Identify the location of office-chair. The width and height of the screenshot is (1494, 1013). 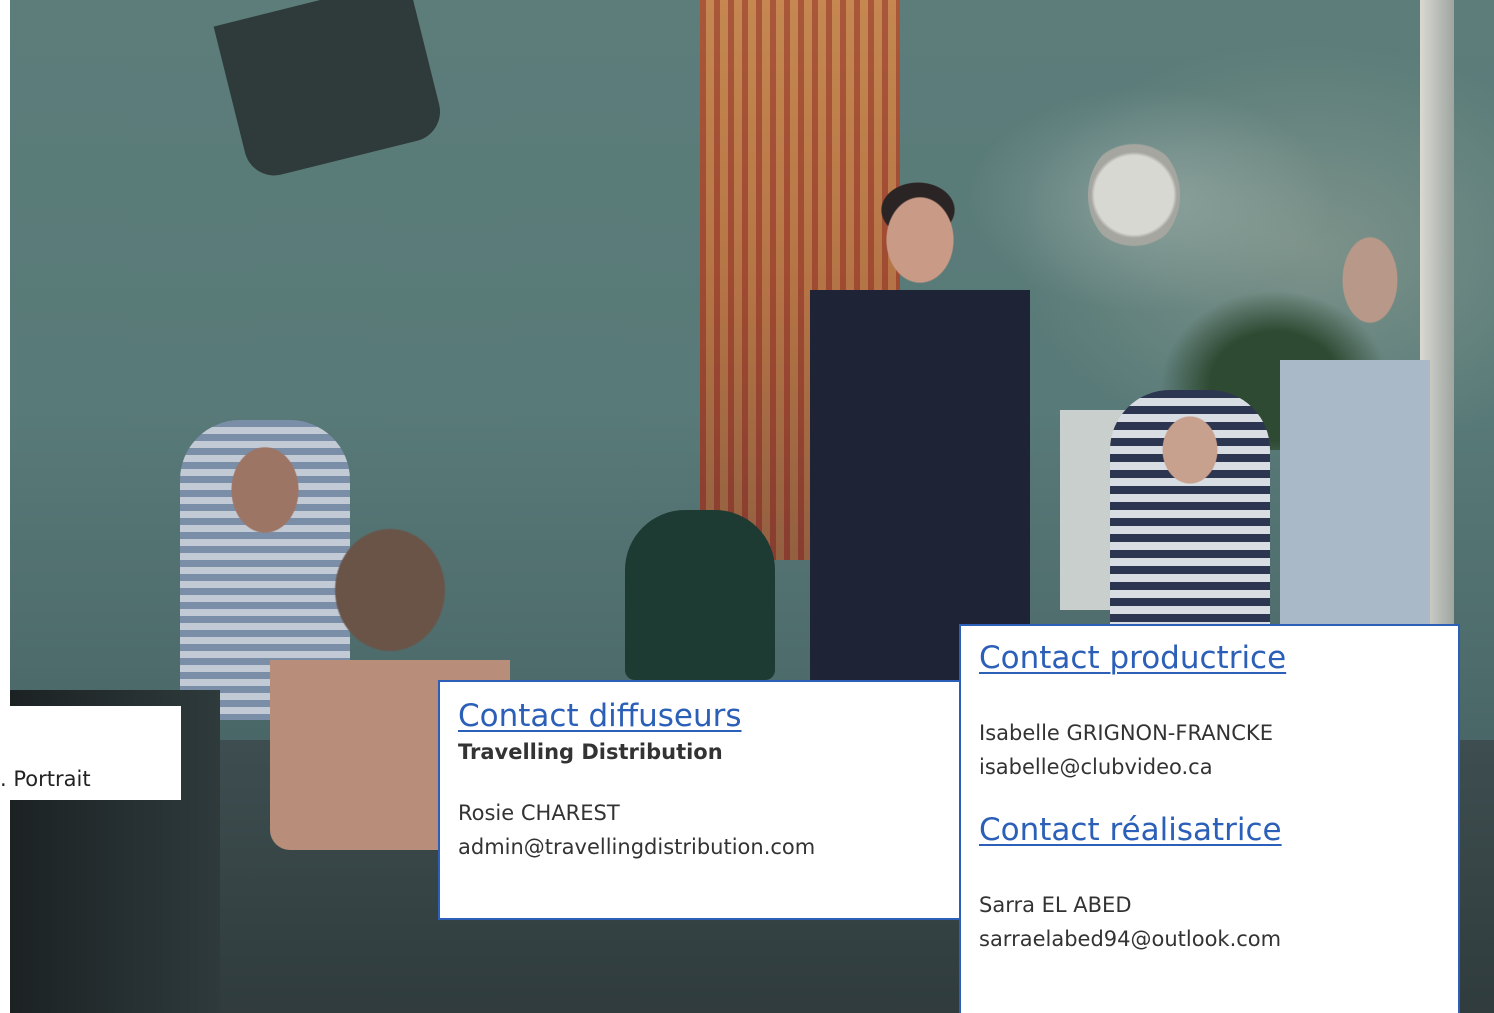
(700, 595).